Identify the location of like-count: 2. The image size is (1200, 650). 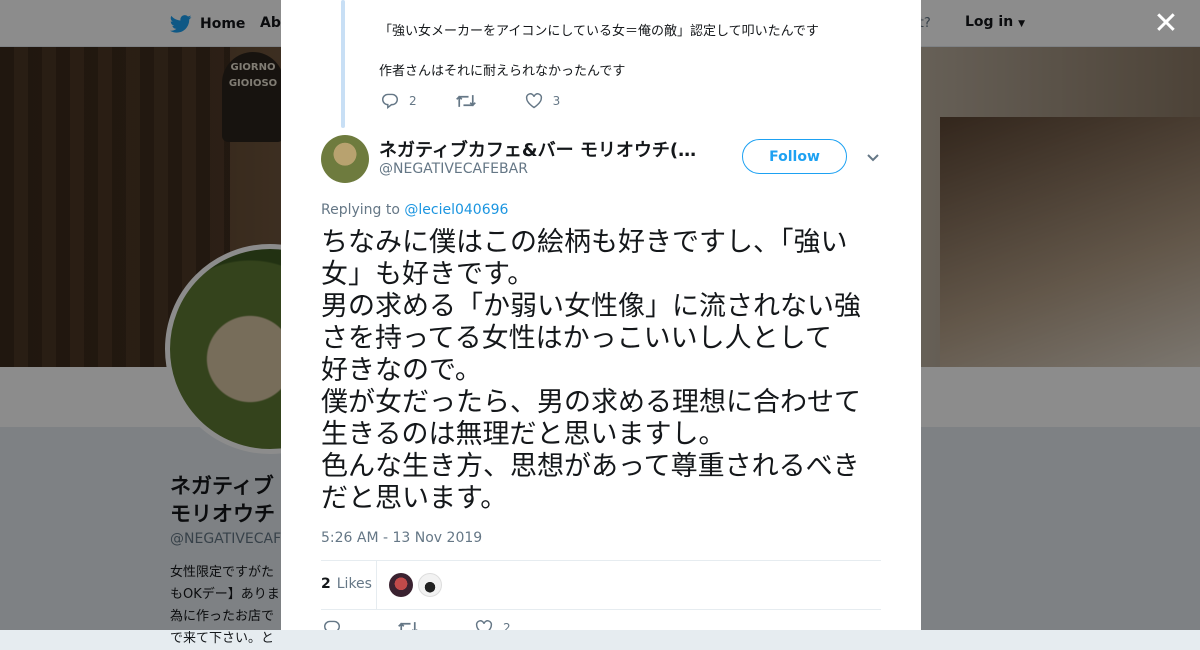
(507, 625).